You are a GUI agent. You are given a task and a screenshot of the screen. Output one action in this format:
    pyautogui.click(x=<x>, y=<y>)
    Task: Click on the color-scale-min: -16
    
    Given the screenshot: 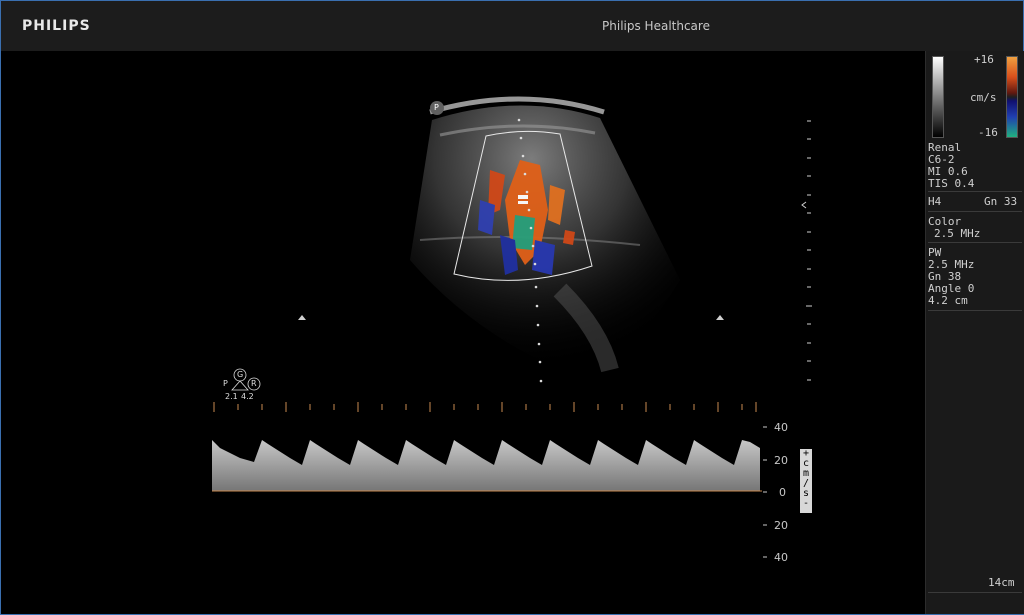 What is the action you would take?
    pyautogui.click(x=988, y=132)
    